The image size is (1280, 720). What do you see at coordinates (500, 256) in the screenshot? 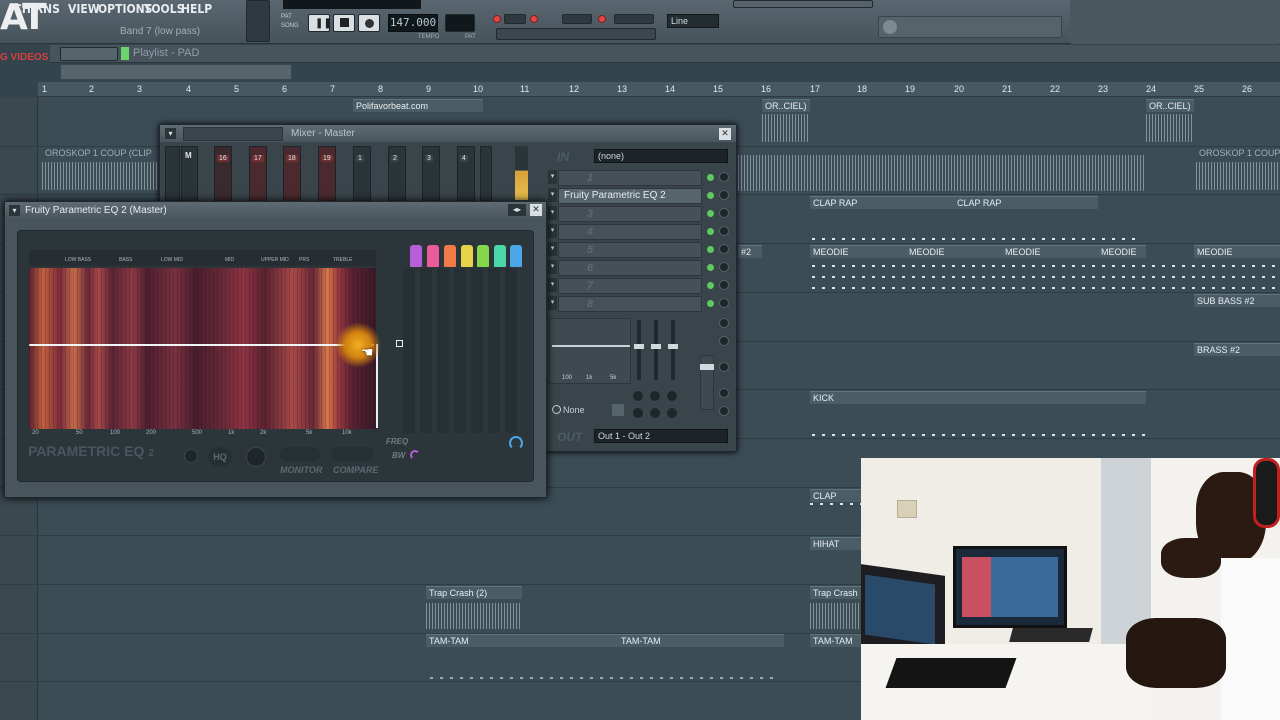
I see `eq-band-6-handle` at bounding box center [500, 256].